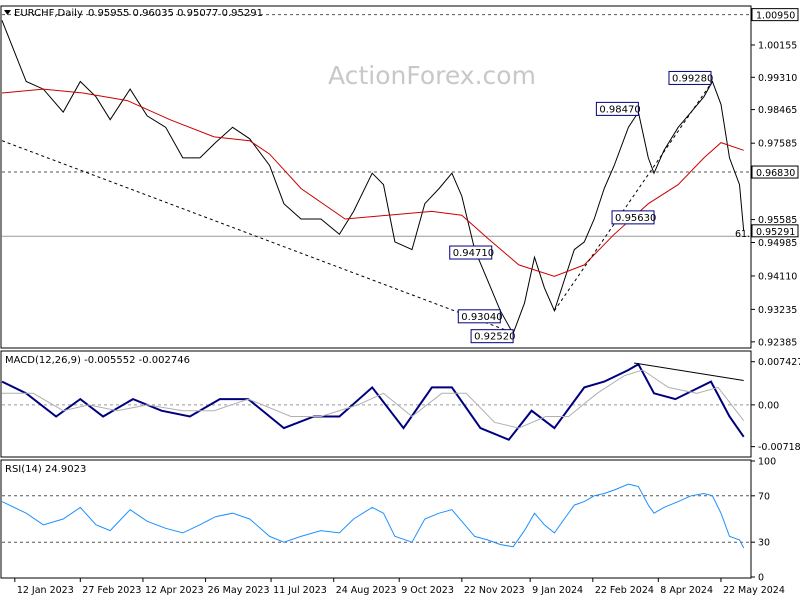 Image resolution: width=800 pixels, height=600 pixels. I want to click on y-tick-label: 70, so click(764, 496).